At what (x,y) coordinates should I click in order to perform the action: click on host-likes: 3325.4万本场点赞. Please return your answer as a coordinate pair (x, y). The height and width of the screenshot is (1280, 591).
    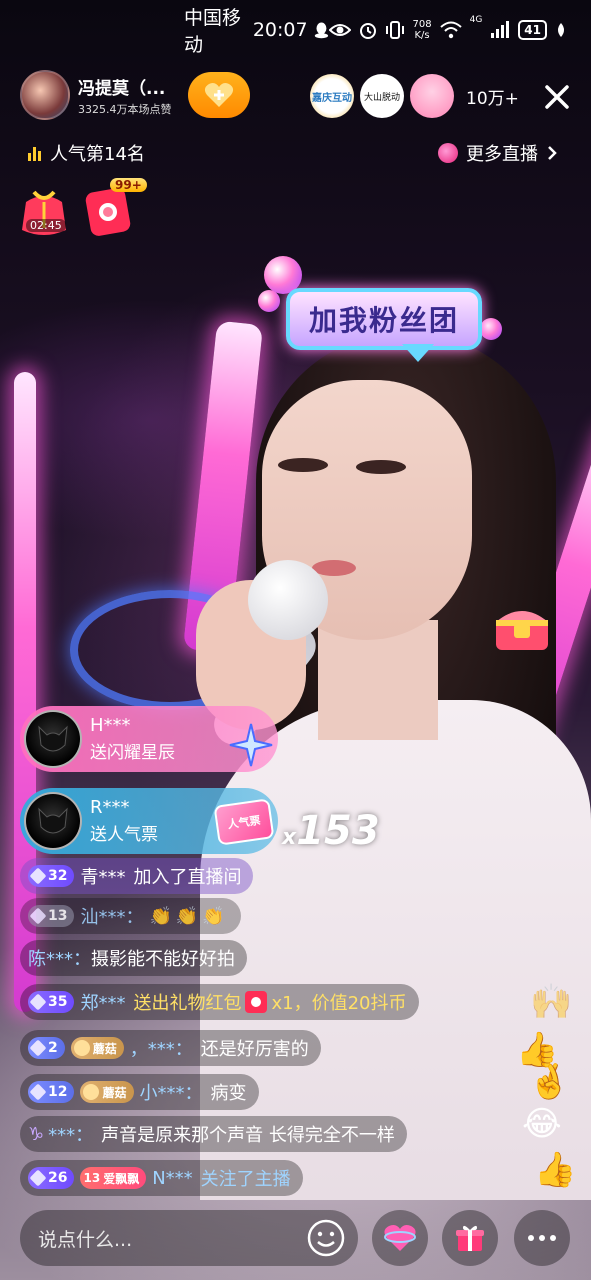
    Looking at the image, I should click on (125, 109).